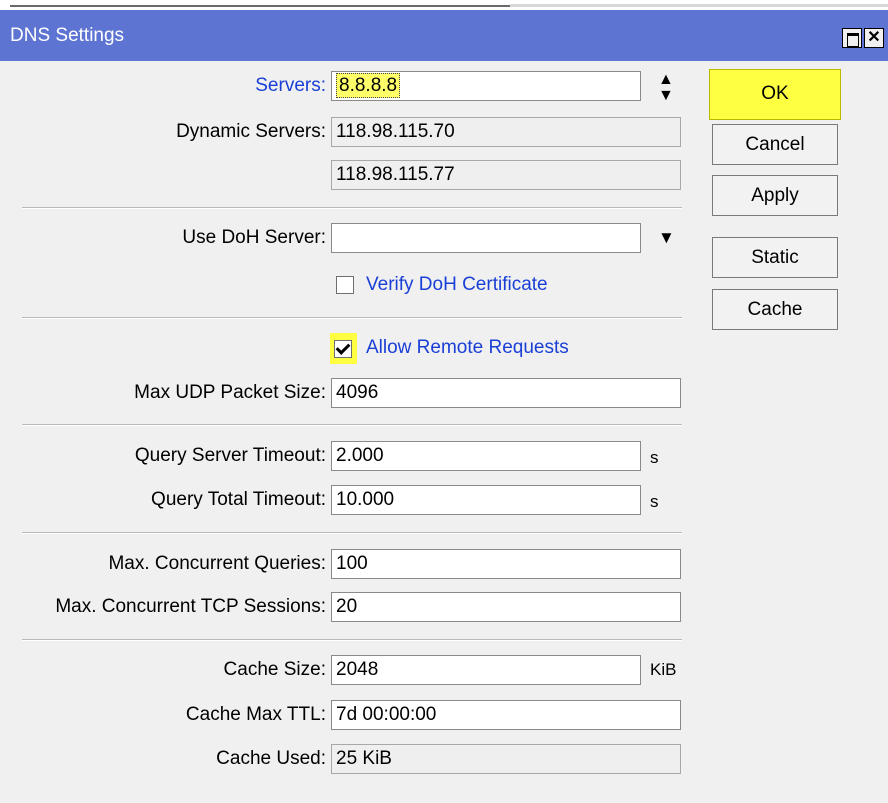 The image size is (888, 803). Describe the element at coordinates (255, 714) in the screenshot. I see `cache-max-ttl-label: Cache Max TTL:` at that location.